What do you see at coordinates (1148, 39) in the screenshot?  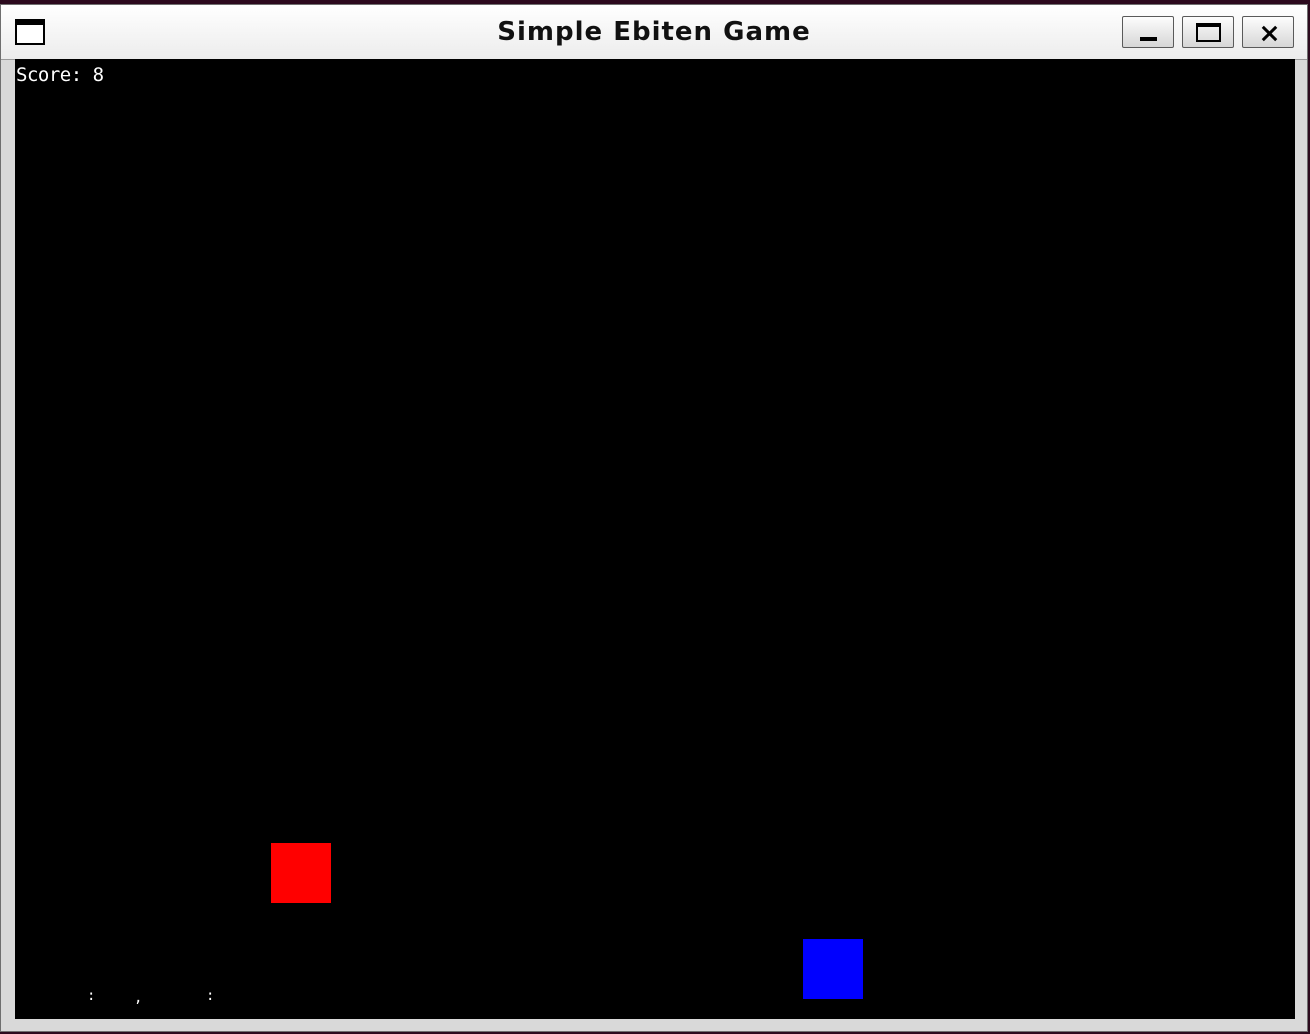 I see `minimize-icon` at bounding box center [1148, 39].